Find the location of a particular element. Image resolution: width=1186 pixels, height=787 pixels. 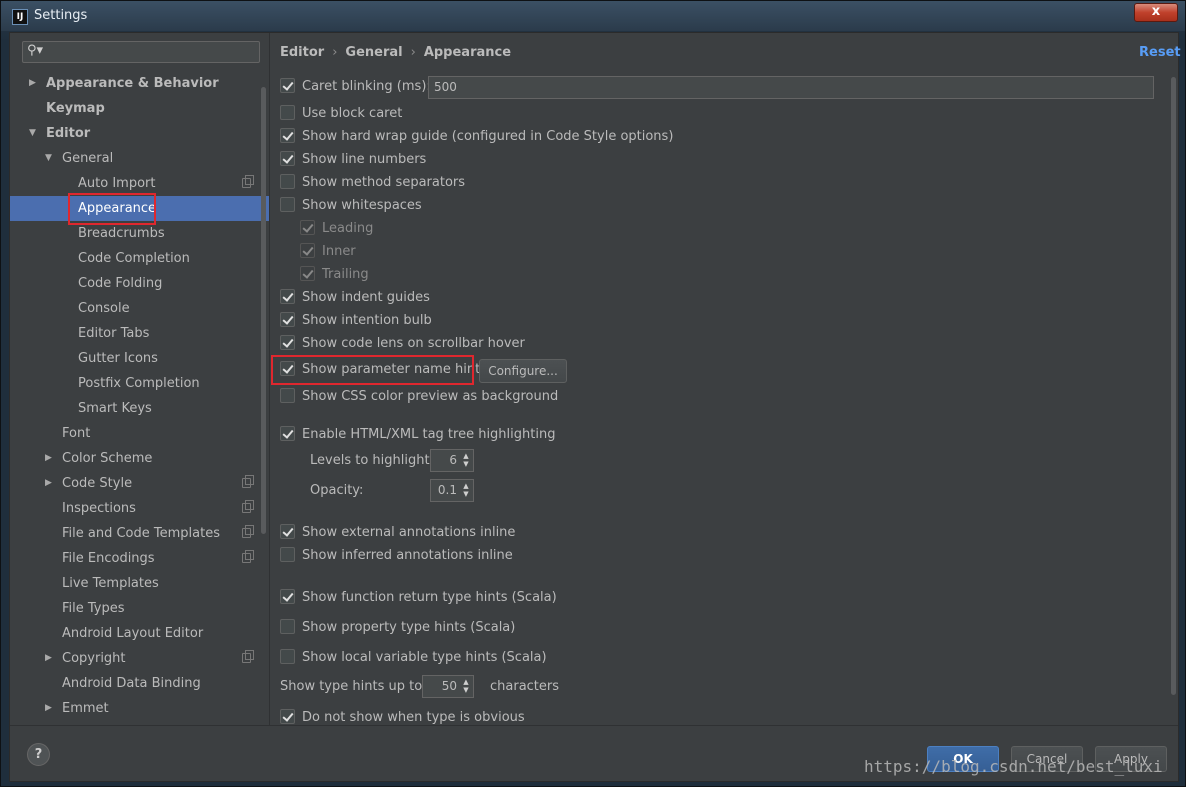

tree-item-smart-keys: Smart Keys is located at coordinates (139, 408).